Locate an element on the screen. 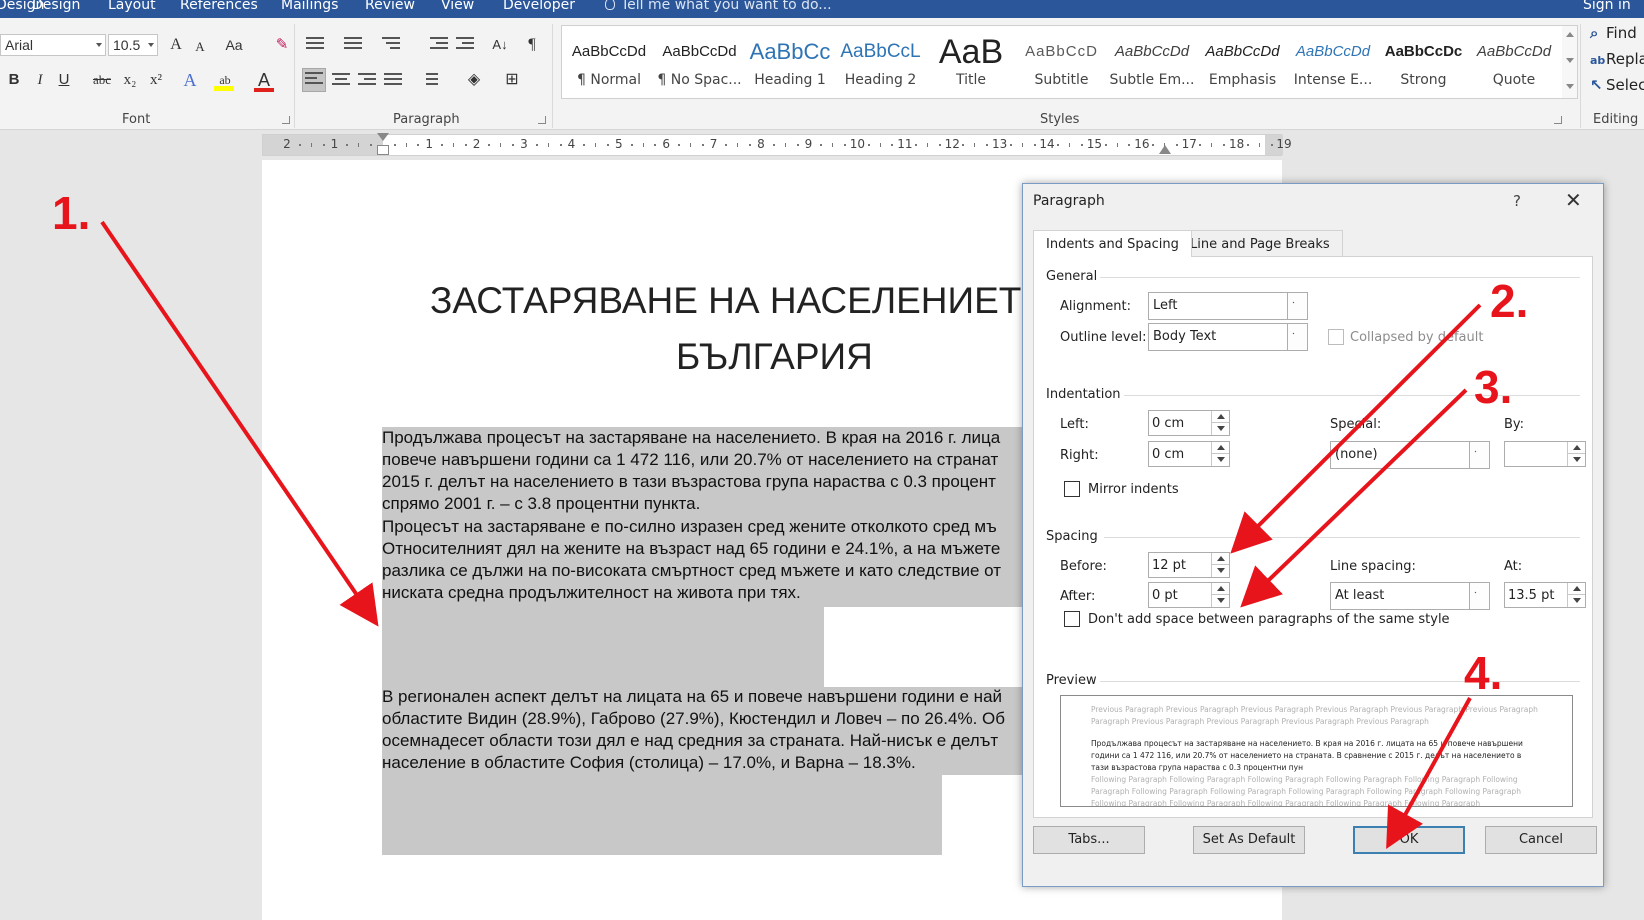 This screenshot has height=920, width=1644. style-item: AaBbCcL Heading 2 is located at coordinates (881, 62).